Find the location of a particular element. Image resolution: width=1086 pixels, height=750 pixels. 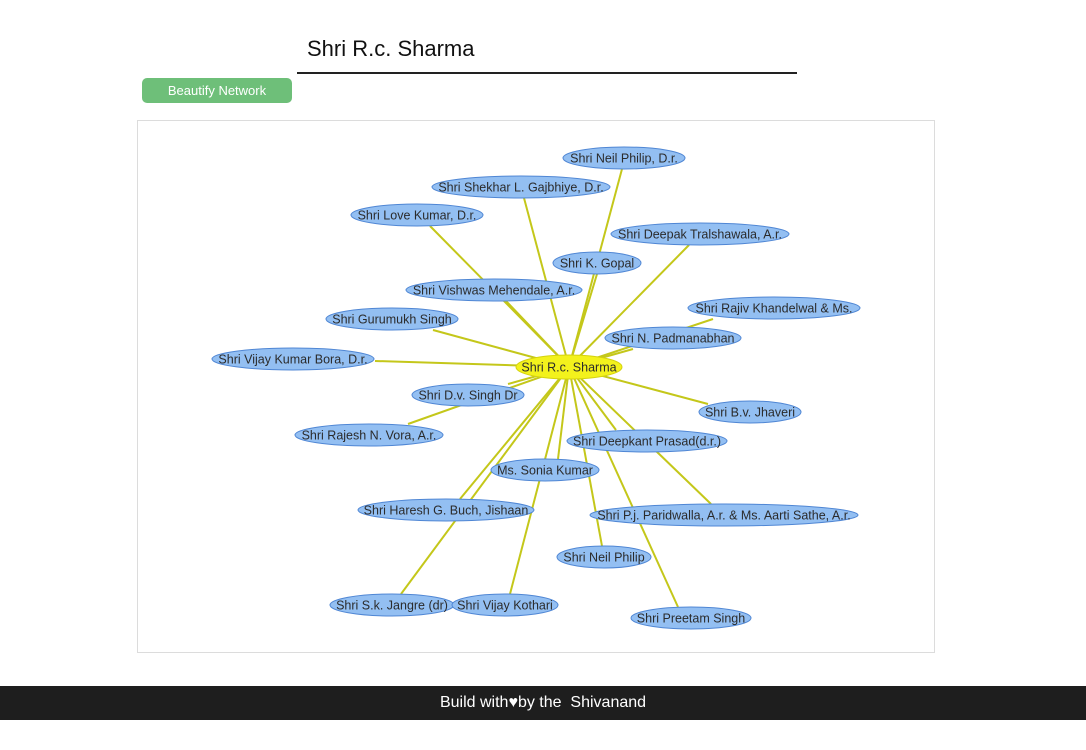

graph-node-n8: Shri Rajiv Khandelwal & Ms. is located at coordinates (774, 308).